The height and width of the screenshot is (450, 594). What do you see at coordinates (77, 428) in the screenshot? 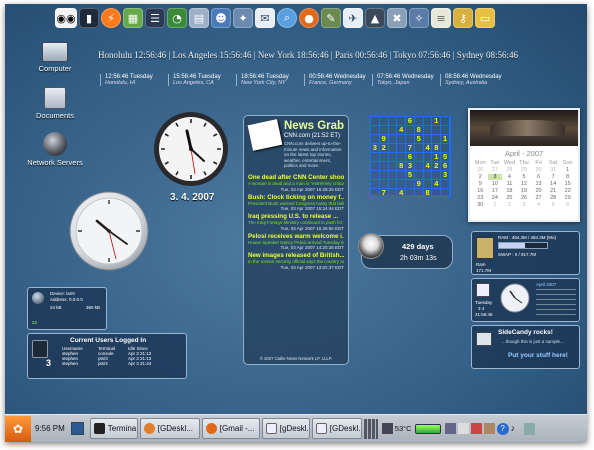
I see `show-desktop-icon` at bounding box center [77, 428].